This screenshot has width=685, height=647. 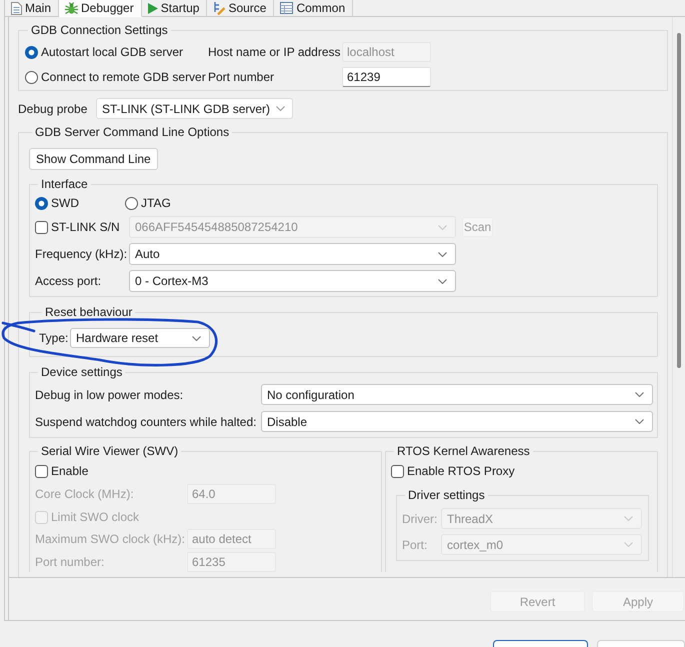 I want to click on radio-option: SWD, so click(x=80, y=203).